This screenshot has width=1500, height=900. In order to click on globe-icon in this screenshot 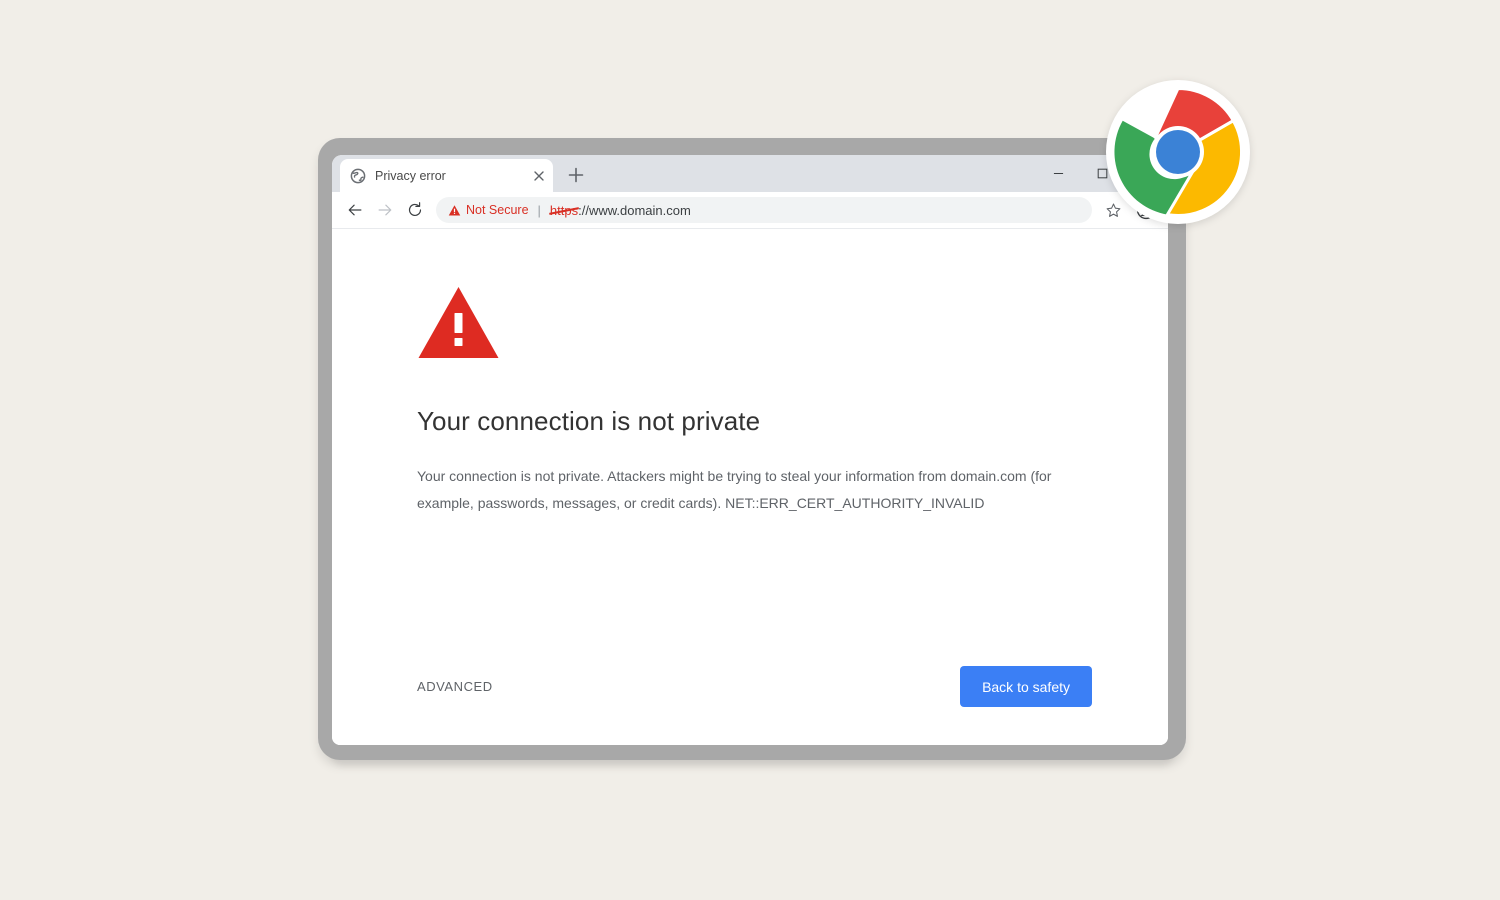, I will do `click(358, 176)`.